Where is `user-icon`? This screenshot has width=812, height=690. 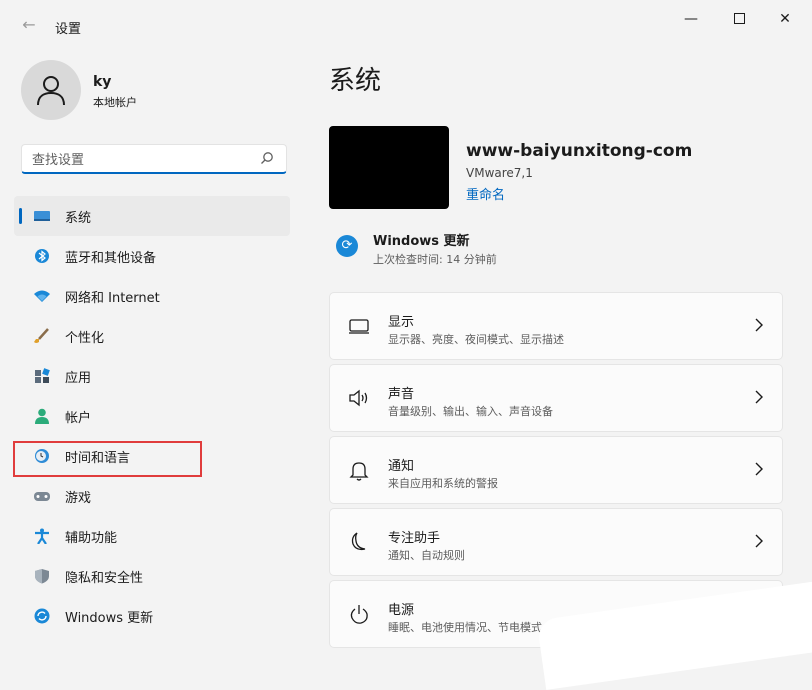
user-icon is located at coordinates (51, 91).